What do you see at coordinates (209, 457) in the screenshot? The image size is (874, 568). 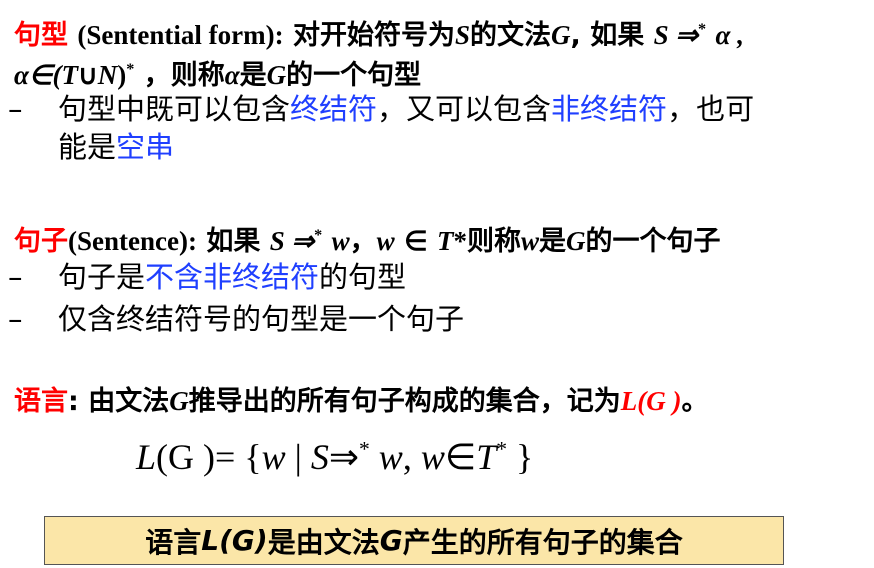 I see `formula-G: (G )= {` at bounding box center [209, 457].